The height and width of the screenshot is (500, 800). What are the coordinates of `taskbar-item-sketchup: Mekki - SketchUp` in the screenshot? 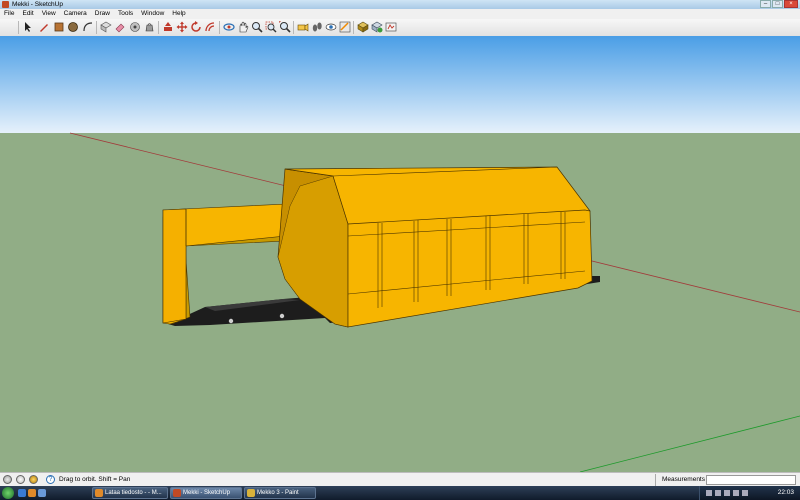 It's located at (206, 493).